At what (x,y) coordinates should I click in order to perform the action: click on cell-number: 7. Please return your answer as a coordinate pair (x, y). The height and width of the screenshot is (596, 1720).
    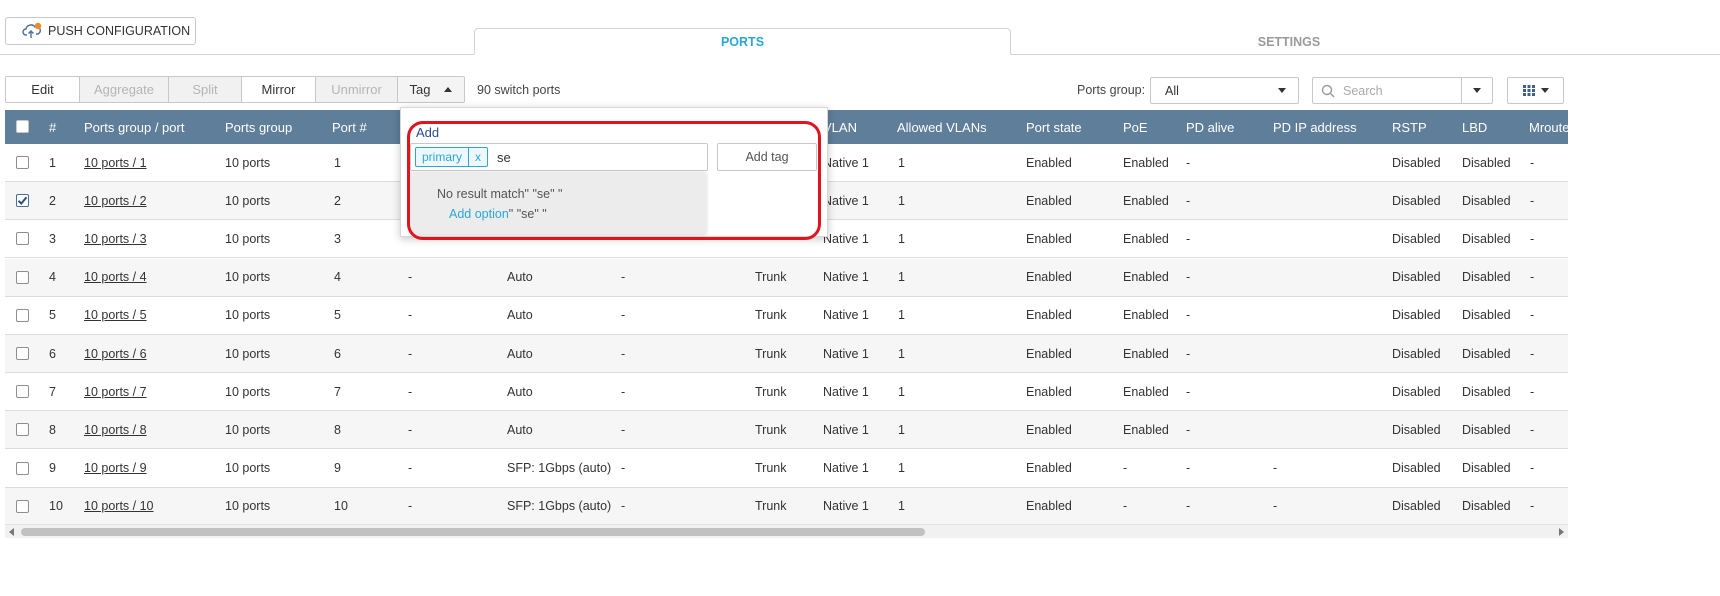
    Looking at the image, I should click on (52, 391).